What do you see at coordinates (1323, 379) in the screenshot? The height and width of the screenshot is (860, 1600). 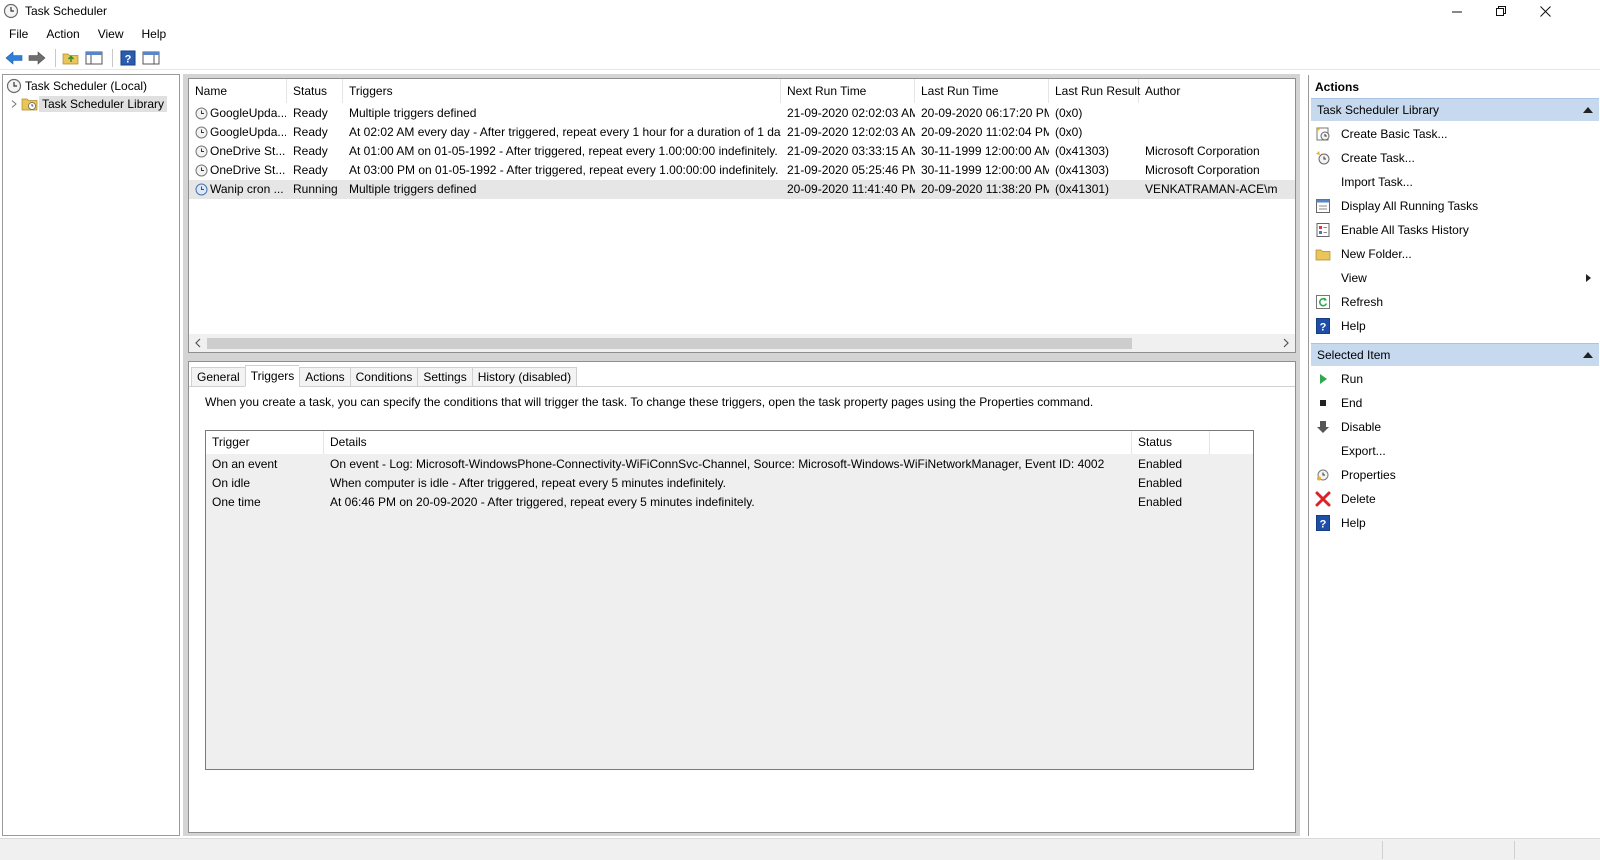 I see `run-icon` at bounding box center [1323, 379].